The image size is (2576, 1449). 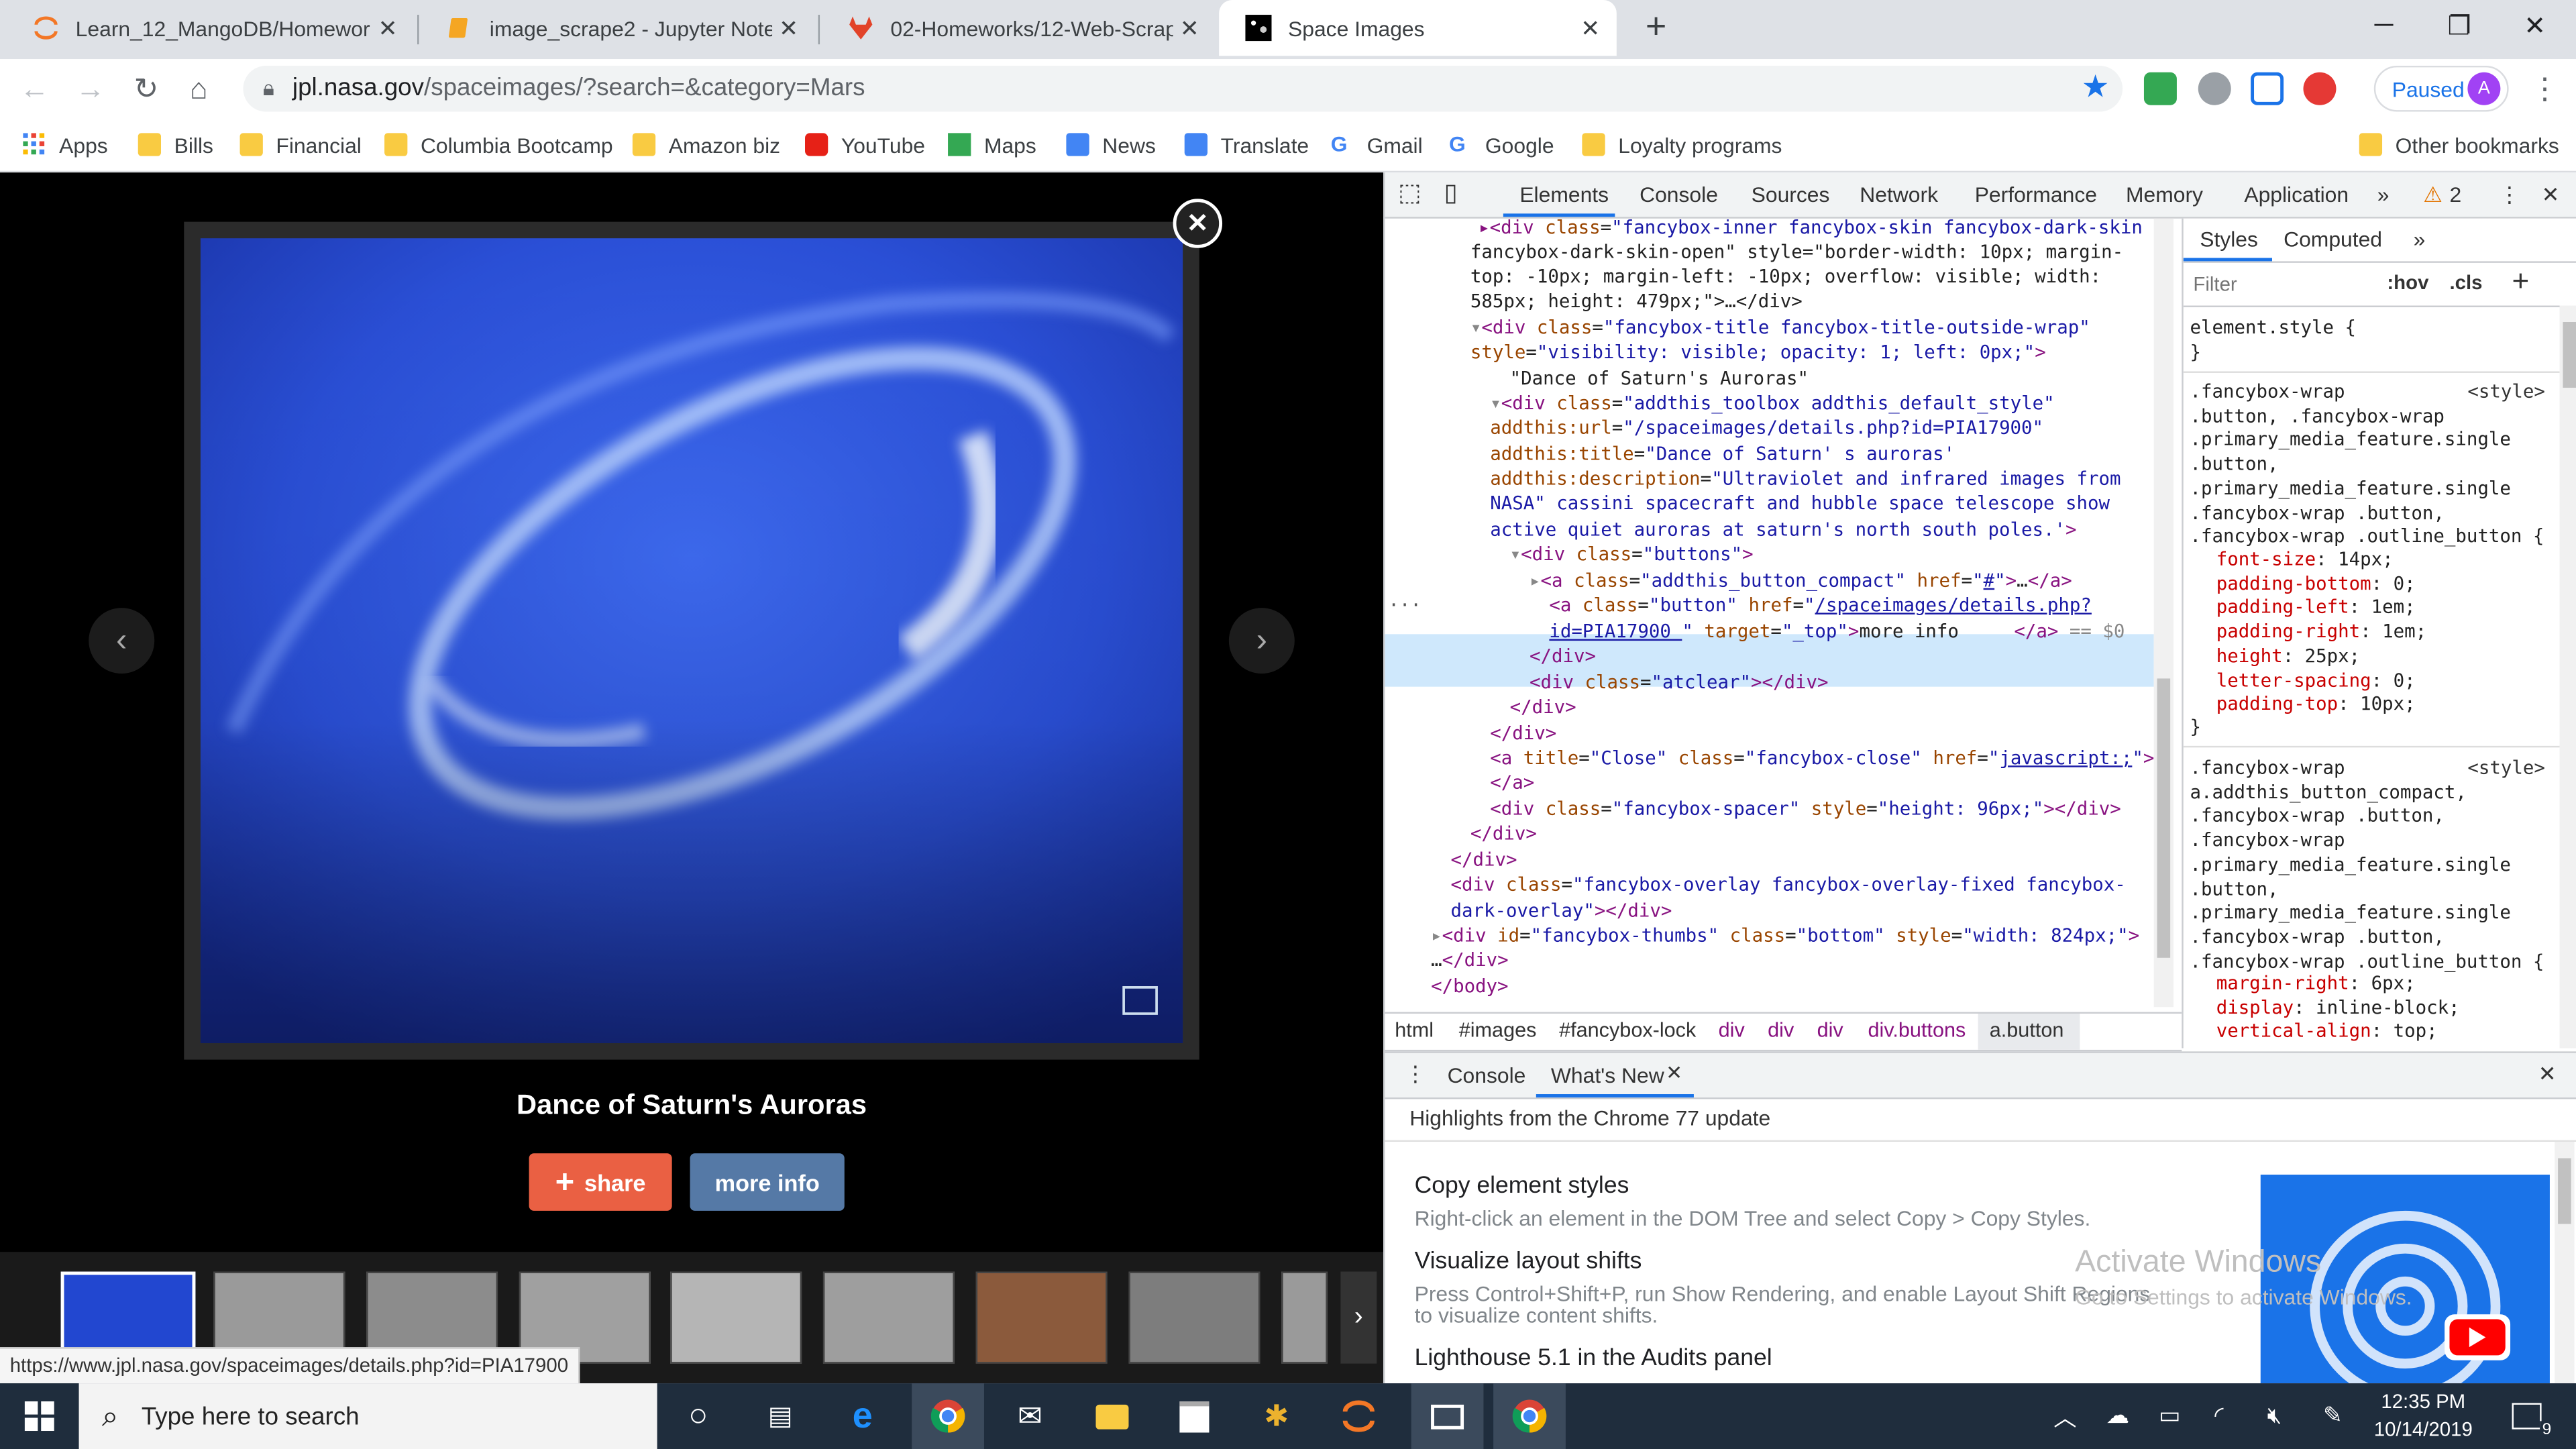 I want to click on bookmark-maps: Maps, so click(x=992, y=144).